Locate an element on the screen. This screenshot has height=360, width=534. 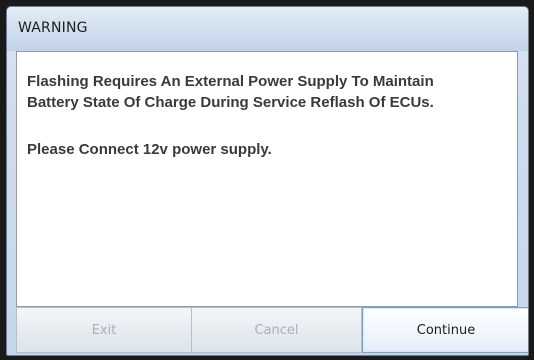
exit-button: Exit is located at coordinates (104, 330).